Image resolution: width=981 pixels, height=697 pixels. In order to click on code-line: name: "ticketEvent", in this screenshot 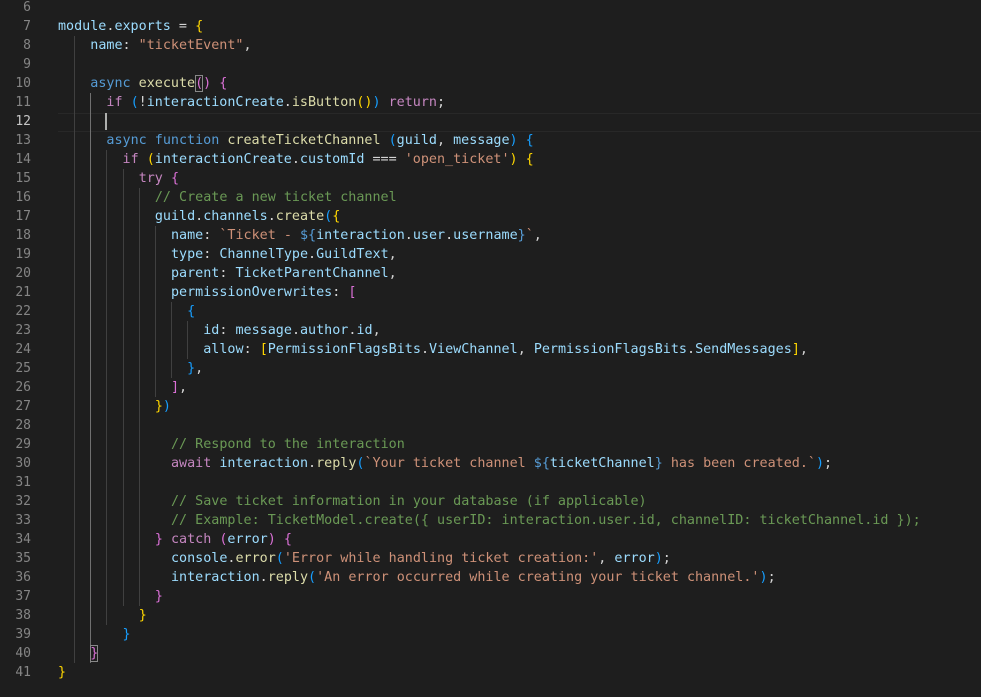, I will do `click(170, 45)`.